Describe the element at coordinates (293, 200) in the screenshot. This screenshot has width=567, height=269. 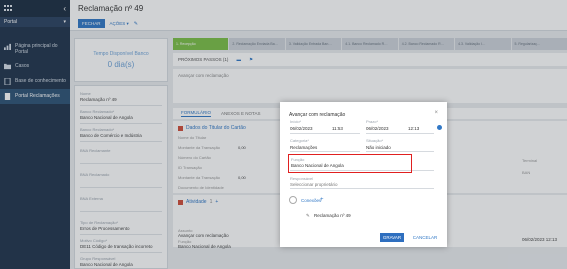
I see `connections-icon` at that location.